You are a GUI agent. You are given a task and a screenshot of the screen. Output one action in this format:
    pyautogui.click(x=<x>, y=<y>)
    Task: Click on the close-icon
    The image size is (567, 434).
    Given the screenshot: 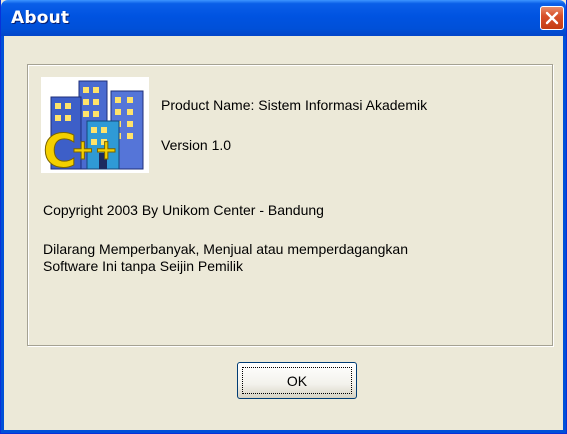 What is the action you would take?
    pyautogui.click(x=552, y=18)
    